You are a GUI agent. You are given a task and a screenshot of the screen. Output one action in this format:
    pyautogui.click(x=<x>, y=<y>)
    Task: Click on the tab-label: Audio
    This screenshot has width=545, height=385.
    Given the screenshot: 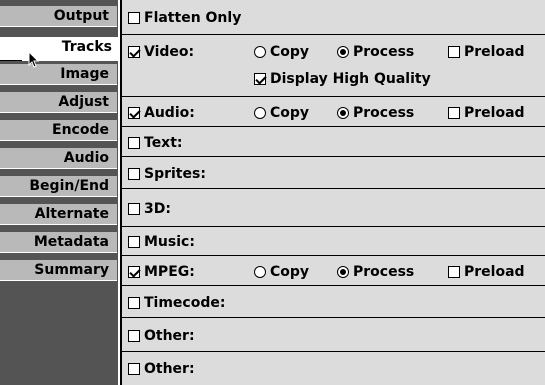 What is the action you would take?
    pyautogui.click(x=86, y=158)
    